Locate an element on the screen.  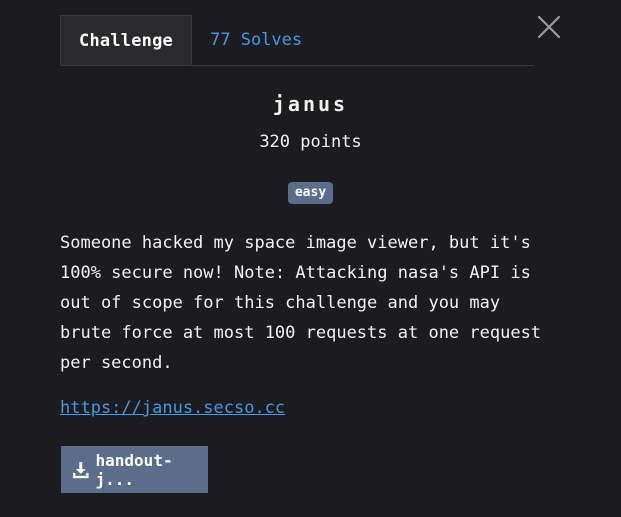
challenge-title: janus is located at coordinates (310, 104).